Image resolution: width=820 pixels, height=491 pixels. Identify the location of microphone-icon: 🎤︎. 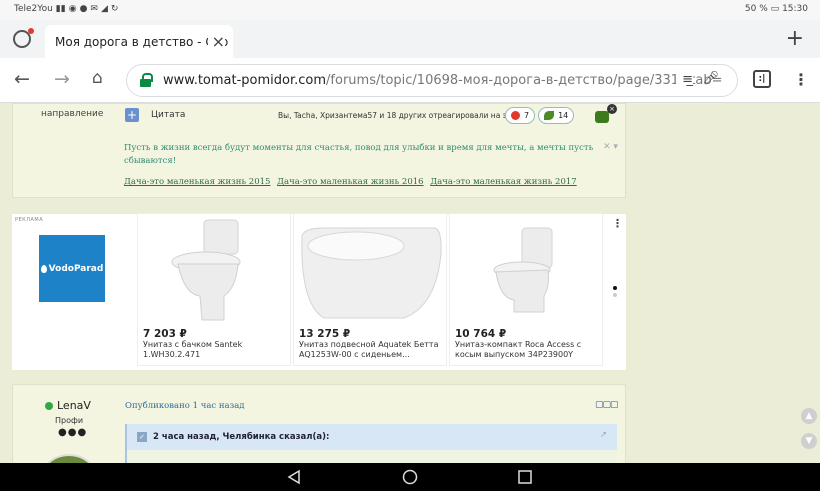
(710, 78).